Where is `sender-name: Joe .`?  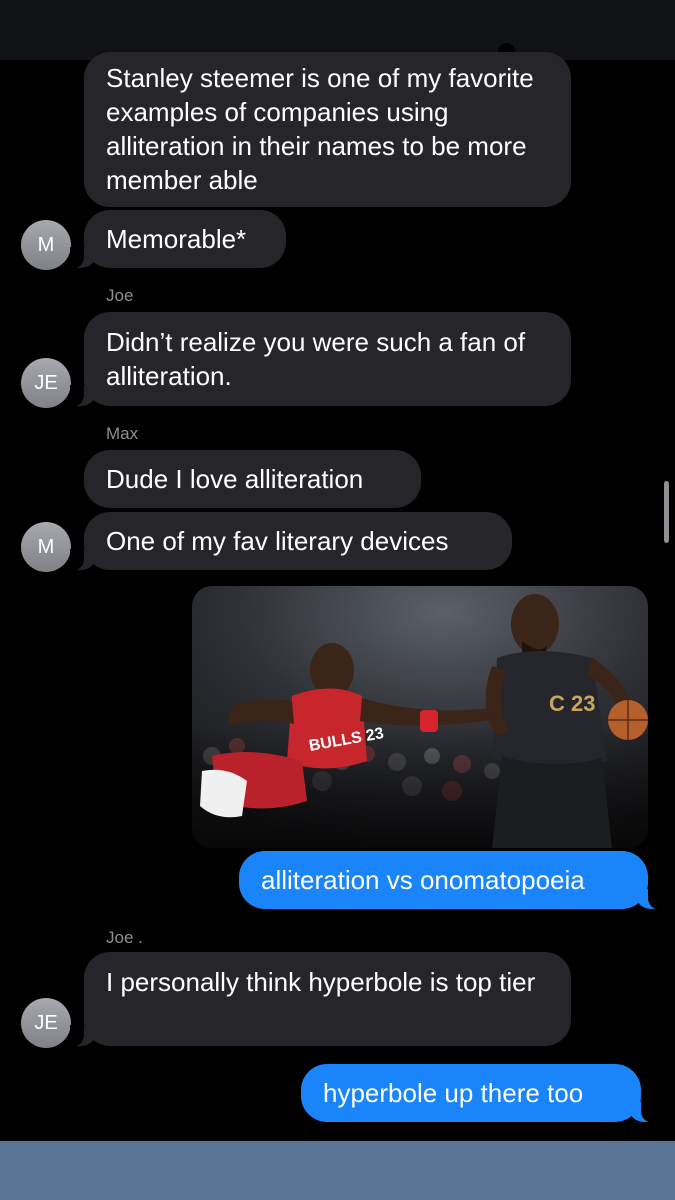
sender-name: Joe . is located at coordinates (124, 937).